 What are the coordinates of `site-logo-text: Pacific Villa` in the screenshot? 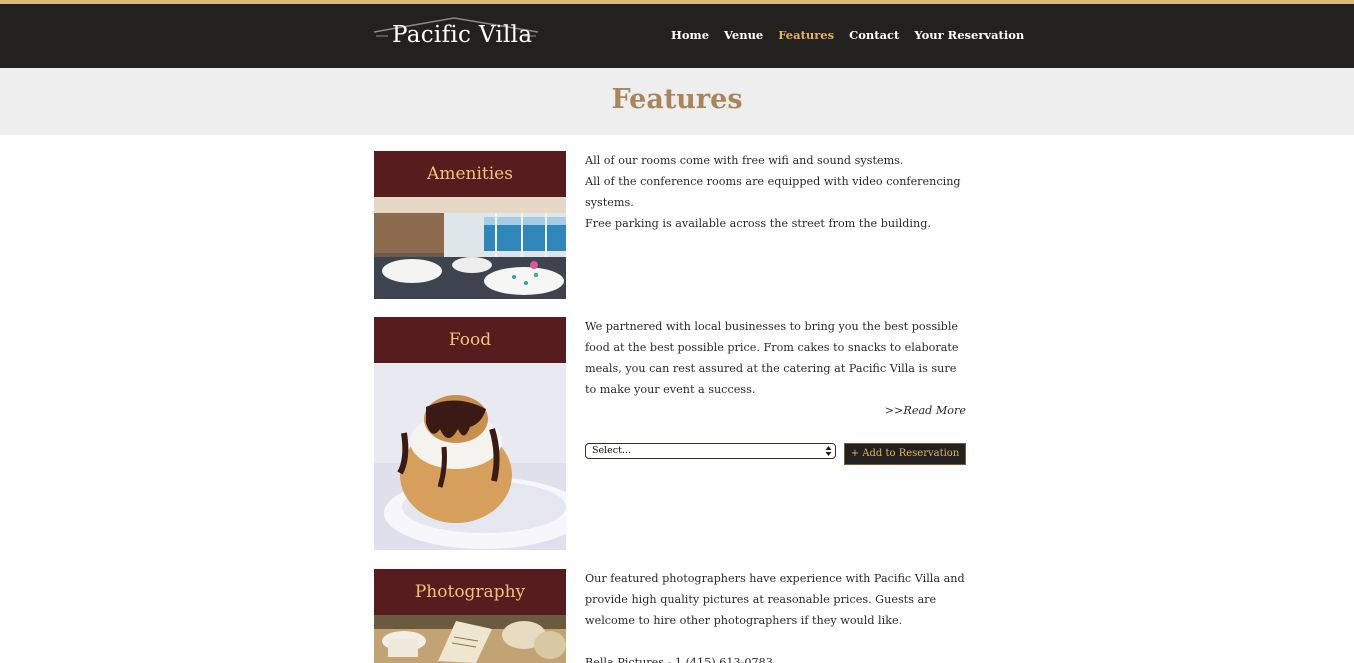 It's located at (462, 35).